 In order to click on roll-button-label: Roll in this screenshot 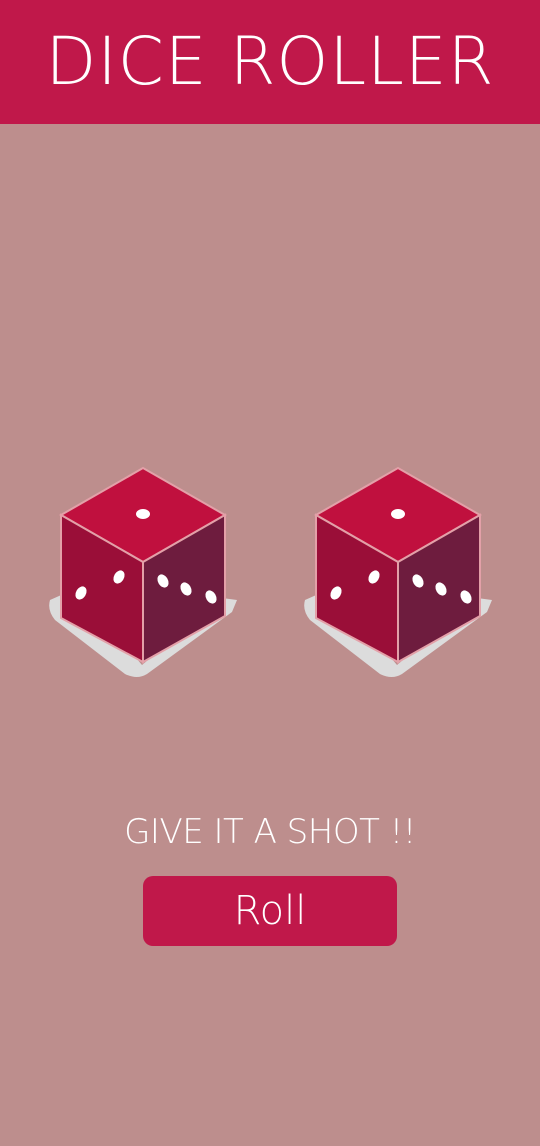, I will do `click(270, 911)`.